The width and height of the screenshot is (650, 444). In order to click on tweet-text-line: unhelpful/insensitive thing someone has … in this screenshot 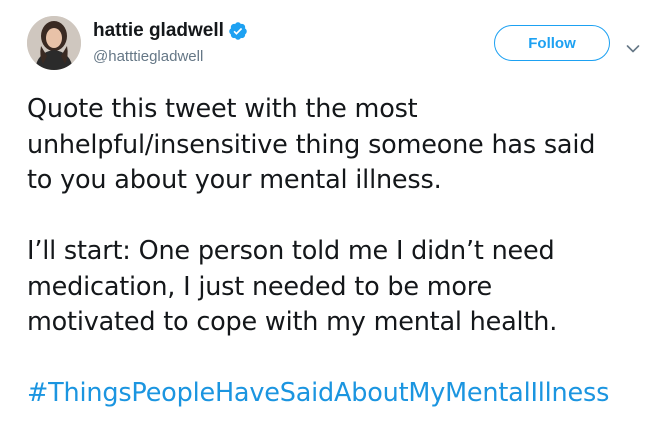, I will do `click(311, 144)`.